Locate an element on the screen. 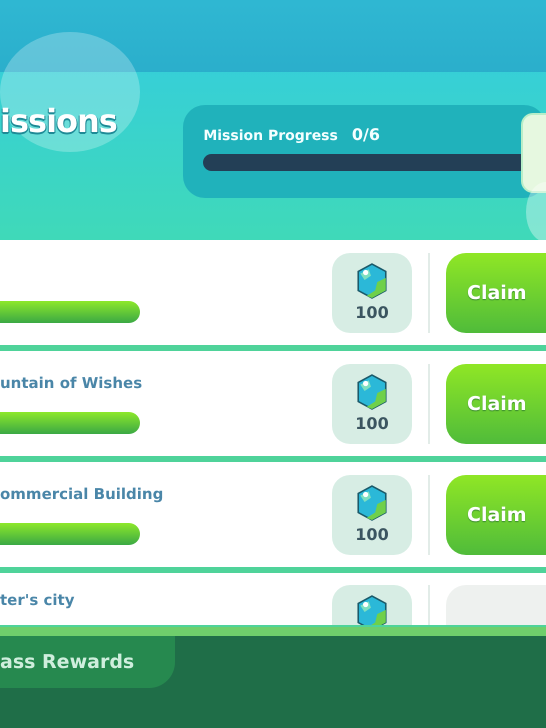 Image resolution: width=546 pixels, height=728 pixels. progress-label: Mission Progress is located at coordinates (270, 136).